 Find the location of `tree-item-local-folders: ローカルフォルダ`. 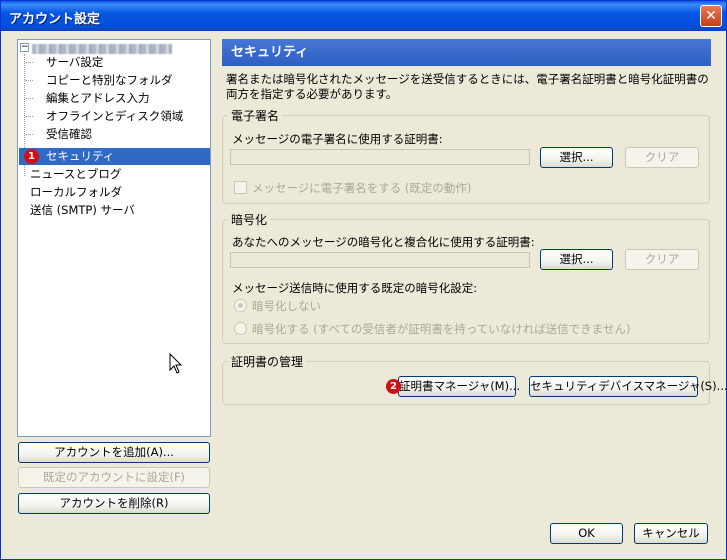

tree-item-local-folders: ローカルフォルダ is located at coordinates (76, 192).